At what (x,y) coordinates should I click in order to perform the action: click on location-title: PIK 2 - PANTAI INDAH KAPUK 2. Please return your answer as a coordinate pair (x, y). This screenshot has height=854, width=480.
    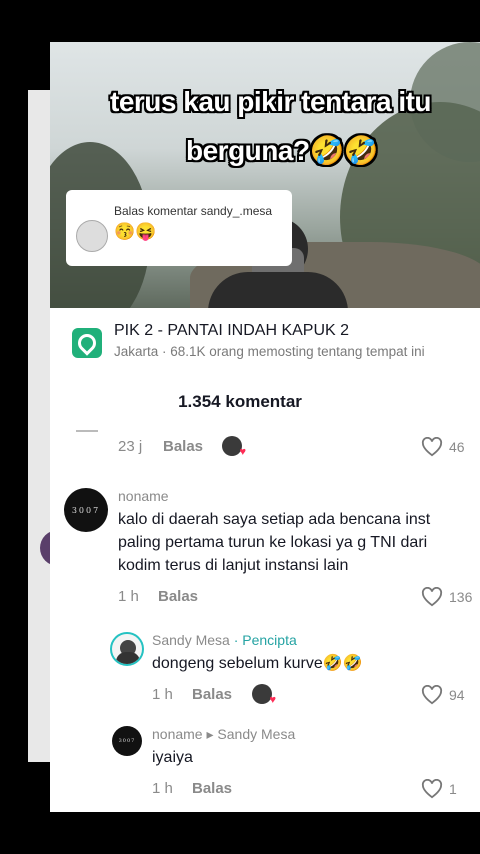
    Looking at the image, I should click on (231, 331).